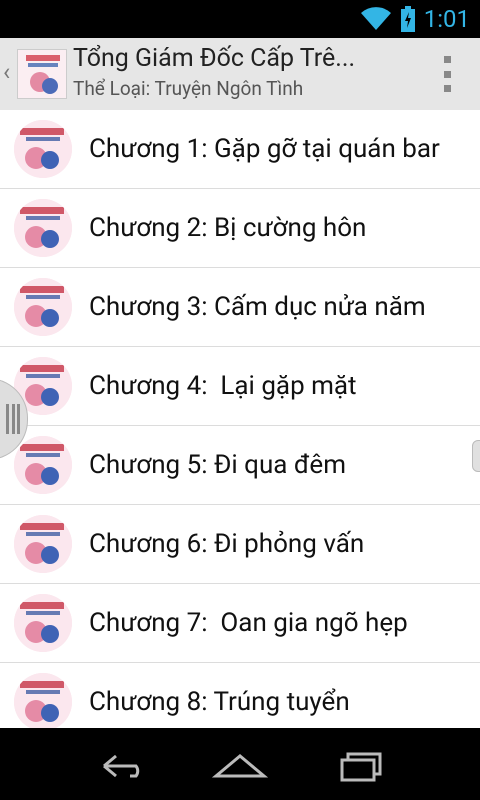 The image size is (480, 800). Describe the element at coordinates (223, 386) in the screenshot. I see `chapter-title: Chương 4: Lại gặp mặt` at that location.